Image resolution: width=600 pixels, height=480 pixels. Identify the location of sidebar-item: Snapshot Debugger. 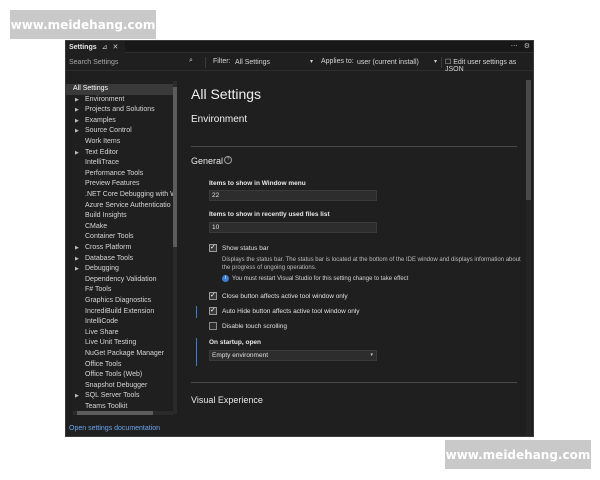
(119, 386).